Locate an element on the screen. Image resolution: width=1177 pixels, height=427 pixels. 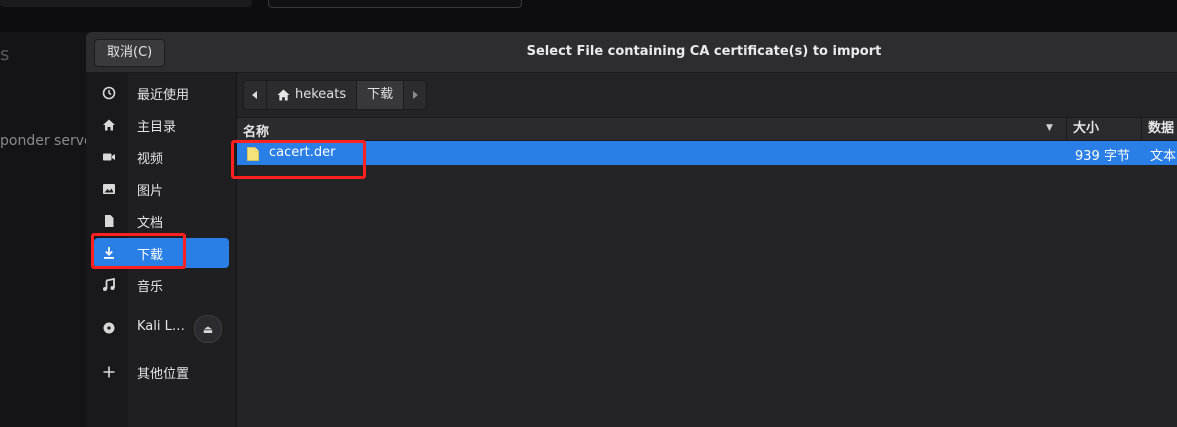
sidebar-item-kali-volume: Kali L… ⏏ is located at coordinates (161, 328).